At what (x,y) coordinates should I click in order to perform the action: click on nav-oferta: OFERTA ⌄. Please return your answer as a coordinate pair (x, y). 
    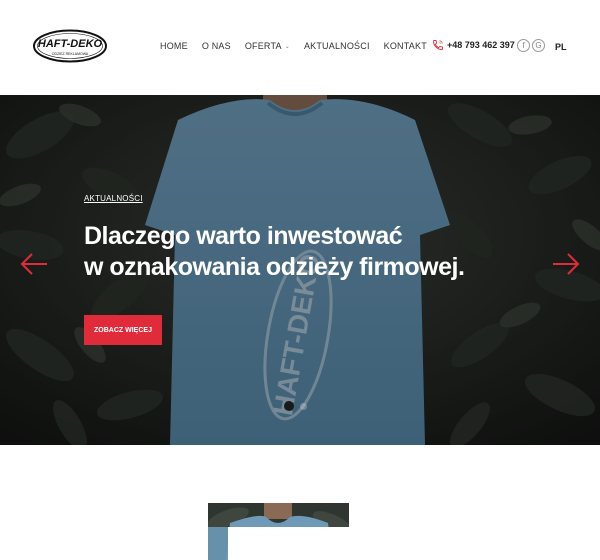
    Looking at the image, I should click on (267, 46).